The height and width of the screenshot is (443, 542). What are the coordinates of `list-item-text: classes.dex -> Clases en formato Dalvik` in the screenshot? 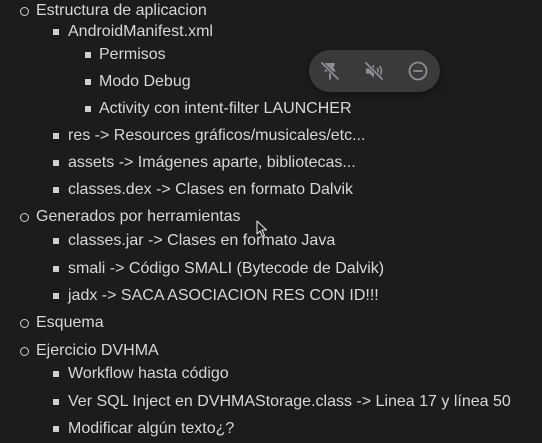 It's located at (210, 189).